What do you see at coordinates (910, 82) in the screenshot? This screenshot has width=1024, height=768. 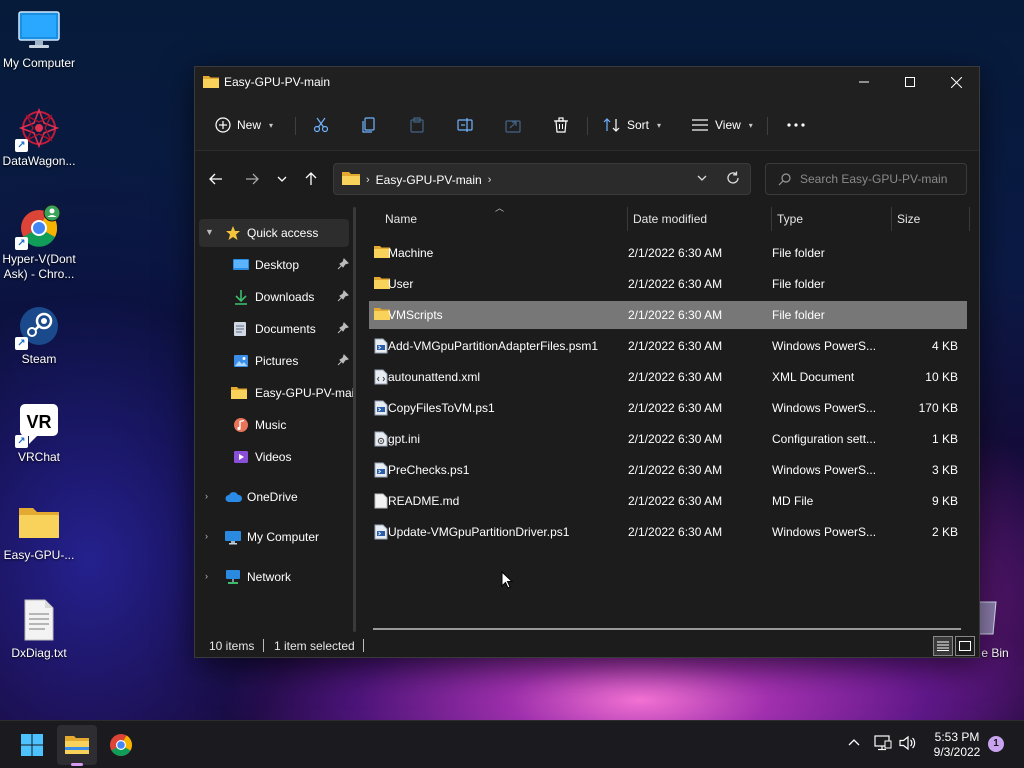 I see `maximize-button` at bounding box center [910, 82].